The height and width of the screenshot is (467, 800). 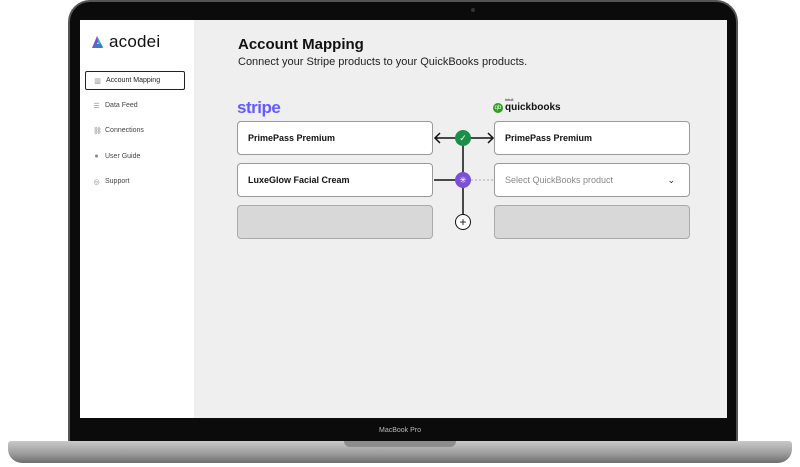 I want to click on laptop-notch, so click(x=400, y=444).